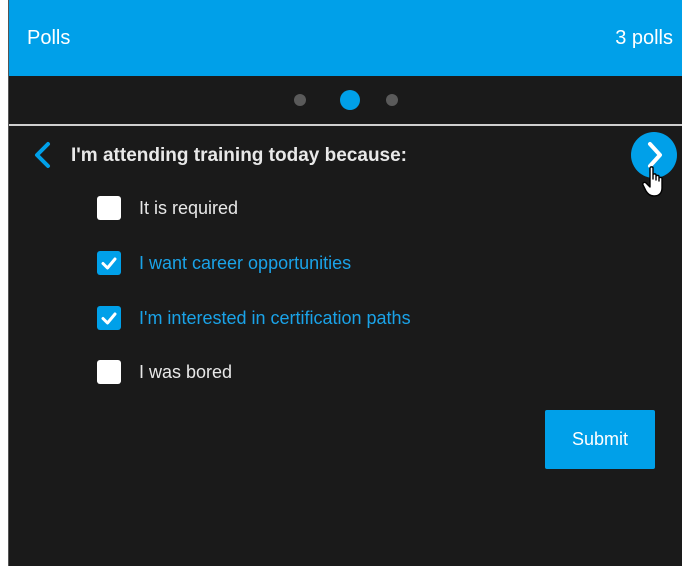 This screenshot has height=566, width=682. I want to click on poll-count: 3 polls, so click(644, 38).